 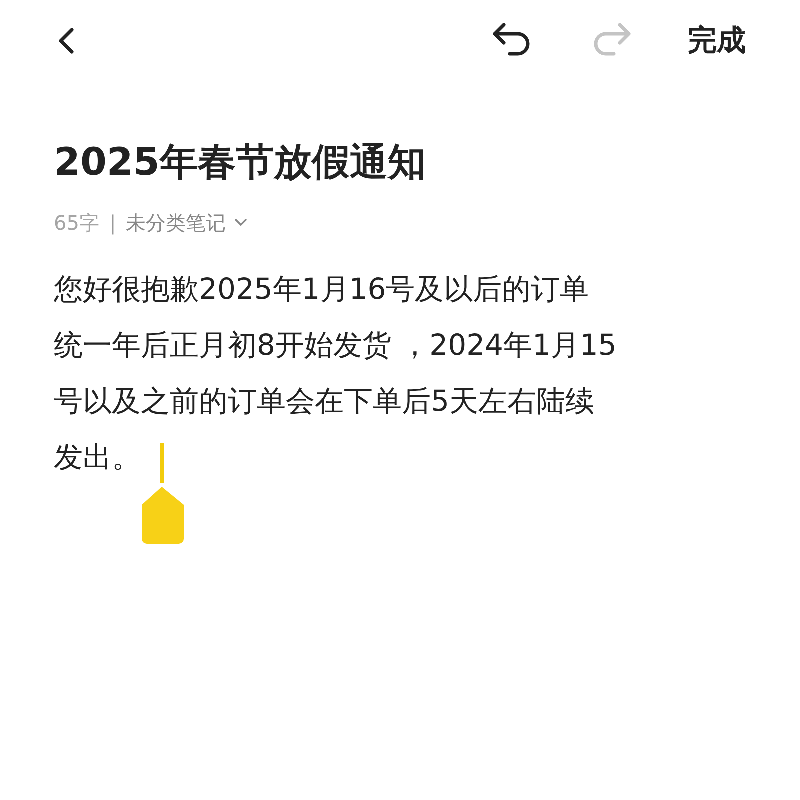 What do you see at coordinates (717, 41) in the screenshot?
I see `done-button: 完成` at bounding box center [717, 41].